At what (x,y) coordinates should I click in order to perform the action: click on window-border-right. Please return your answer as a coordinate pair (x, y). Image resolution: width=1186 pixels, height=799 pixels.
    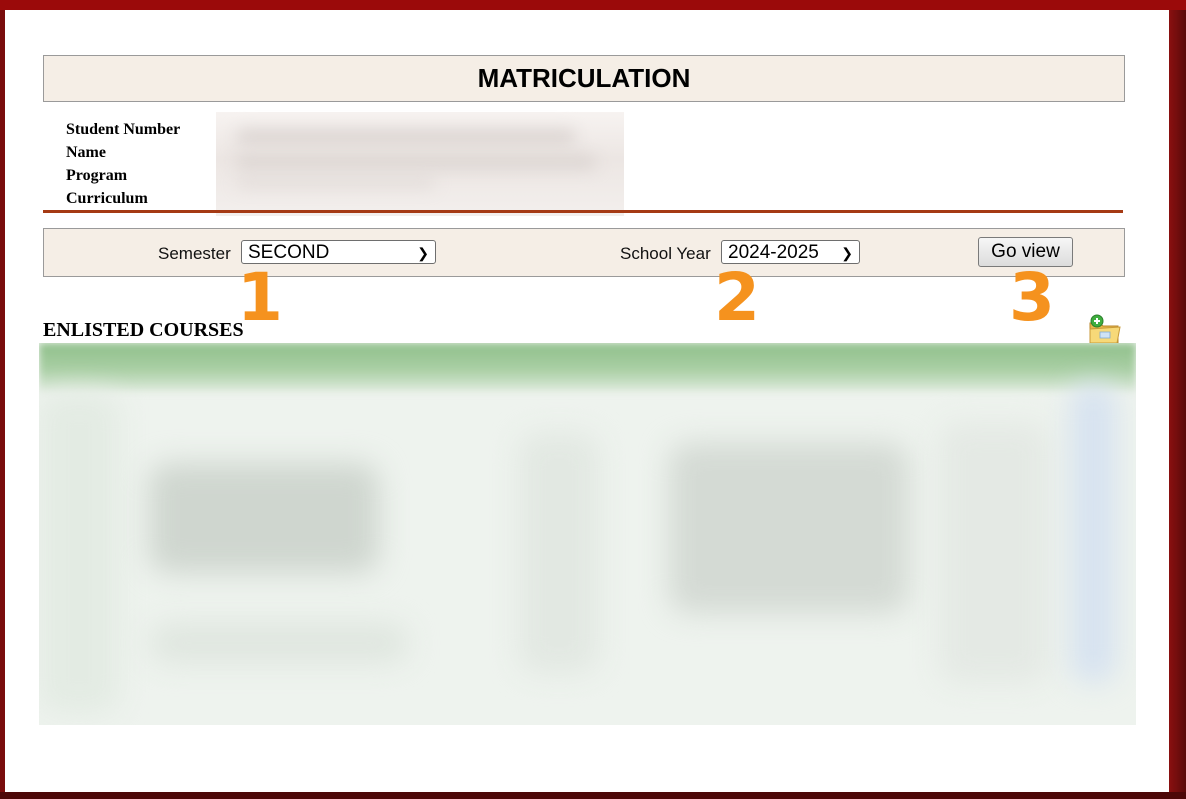
    Looking at the image, I should click on (1177, 404).